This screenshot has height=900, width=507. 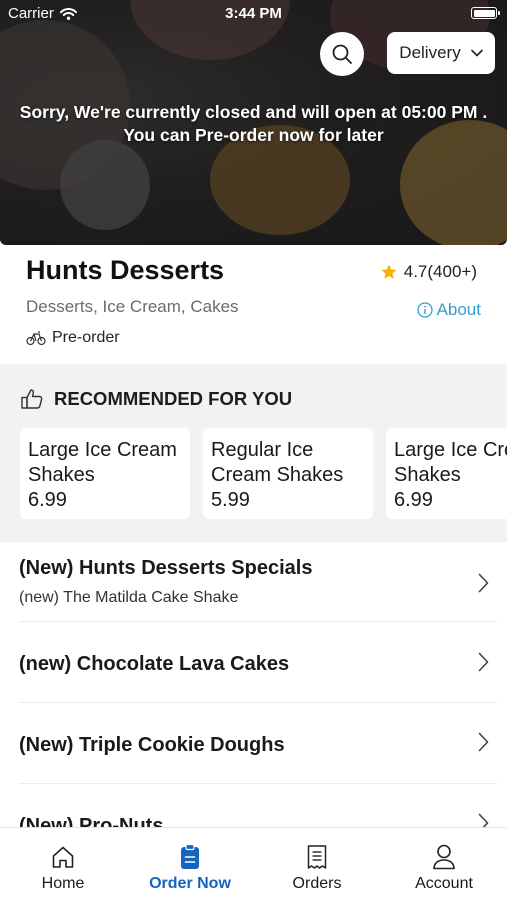 What do you see at coordinates (32, 399) in the screenshot?
I see `thumbs-up-icon` at bounding box center [32, 399].